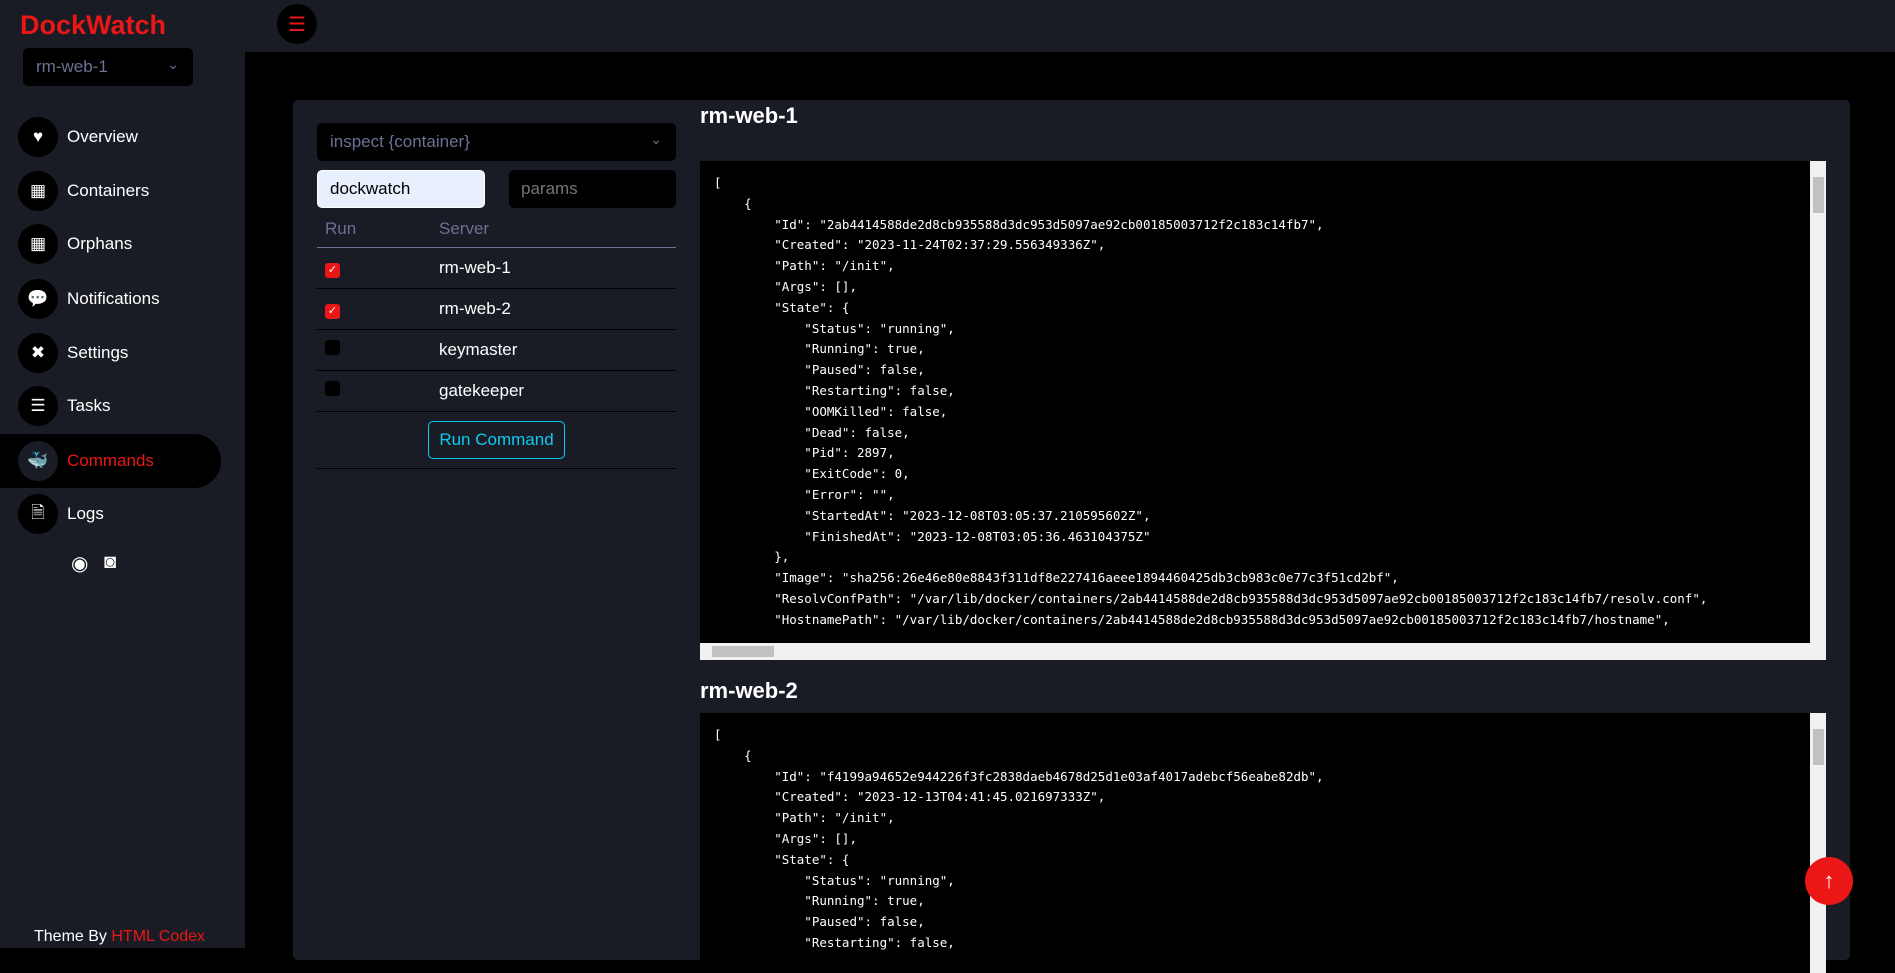 The width and height of the screenshot is (1895, 973). I want to click on sidebar-item-logs: 🗎 Logs, so click(110, 514).